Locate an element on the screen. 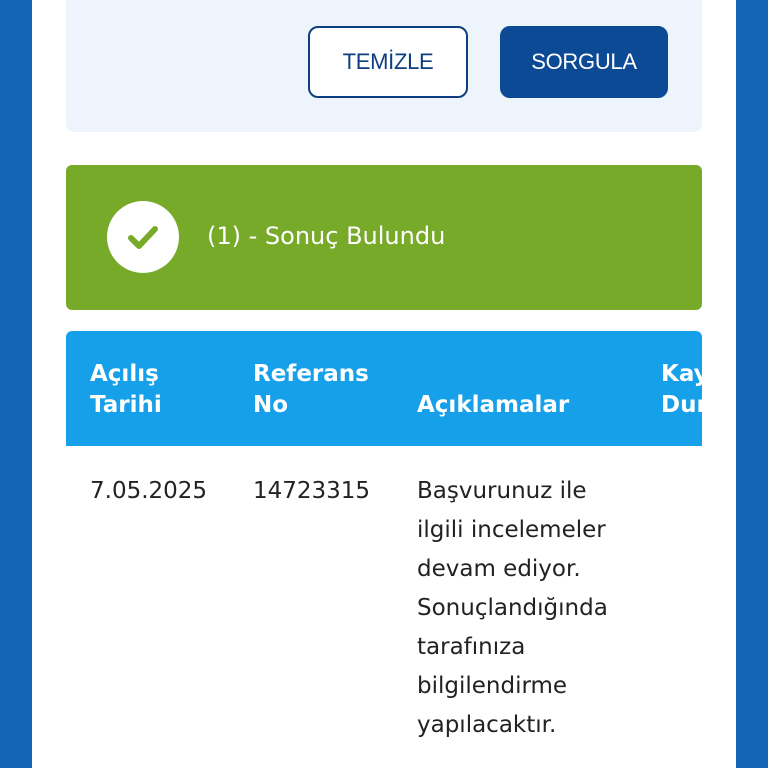  header-text: No is located at coordinates (271, 405).